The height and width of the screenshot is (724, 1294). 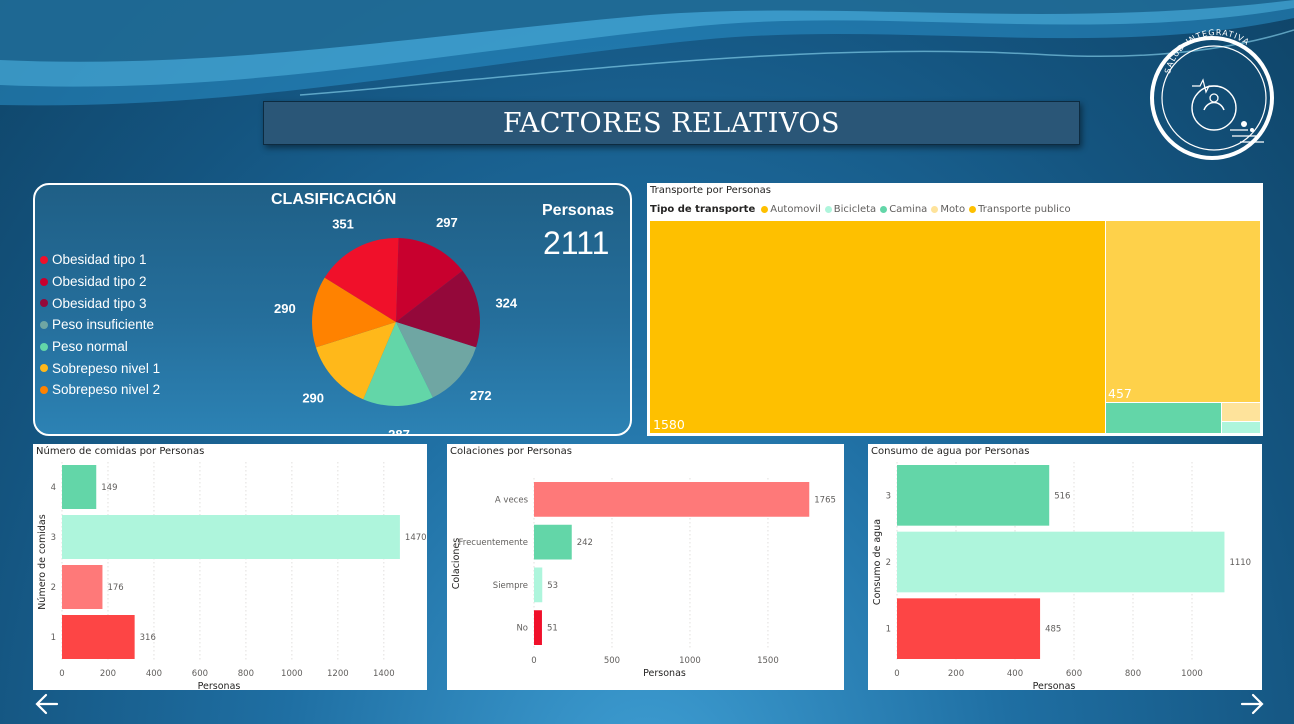 I want to click on bar-siempre, so click(x=538, y=585).